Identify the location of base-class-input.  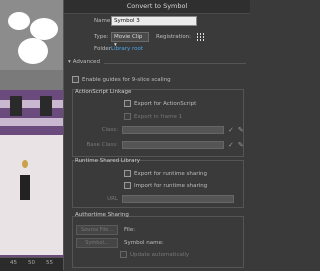
(173, 145).